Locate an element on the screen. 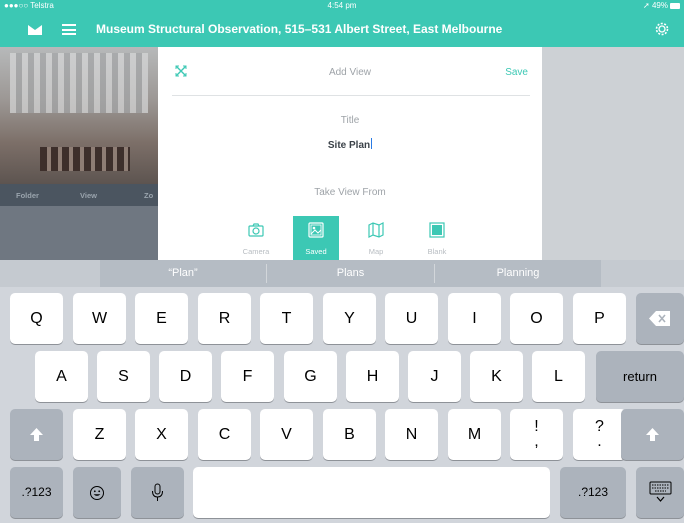  blank-icon is located at coordinates (437, 230).